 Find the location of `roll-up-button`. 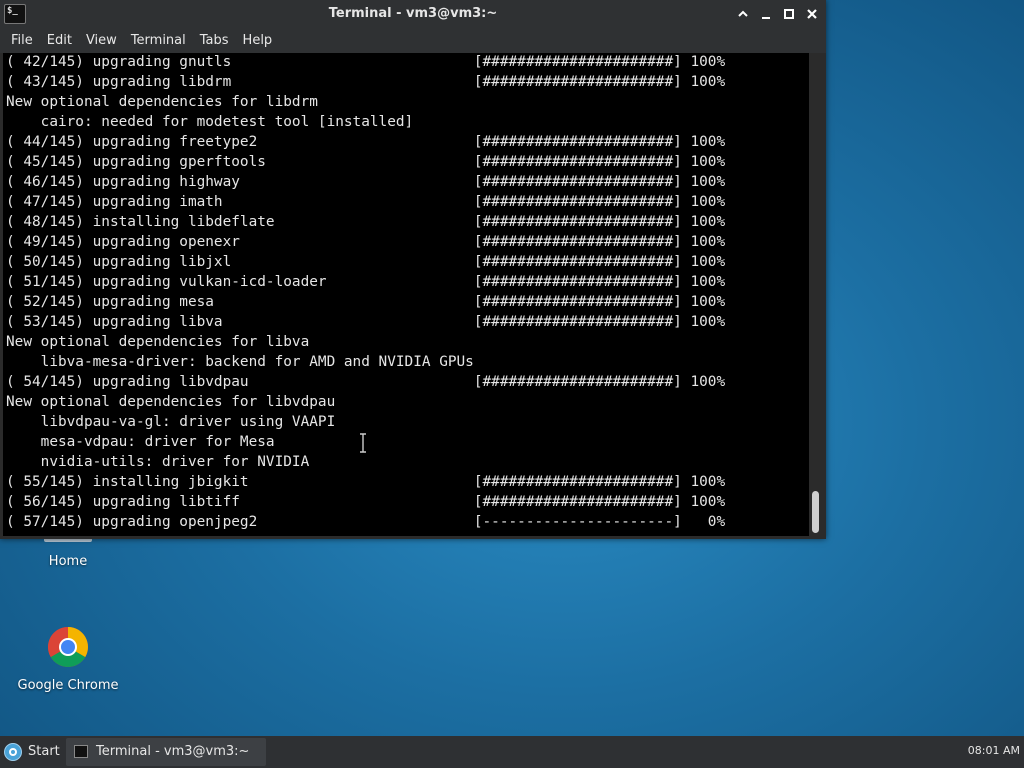

roll-up-button is located at coordinates (743, 14).